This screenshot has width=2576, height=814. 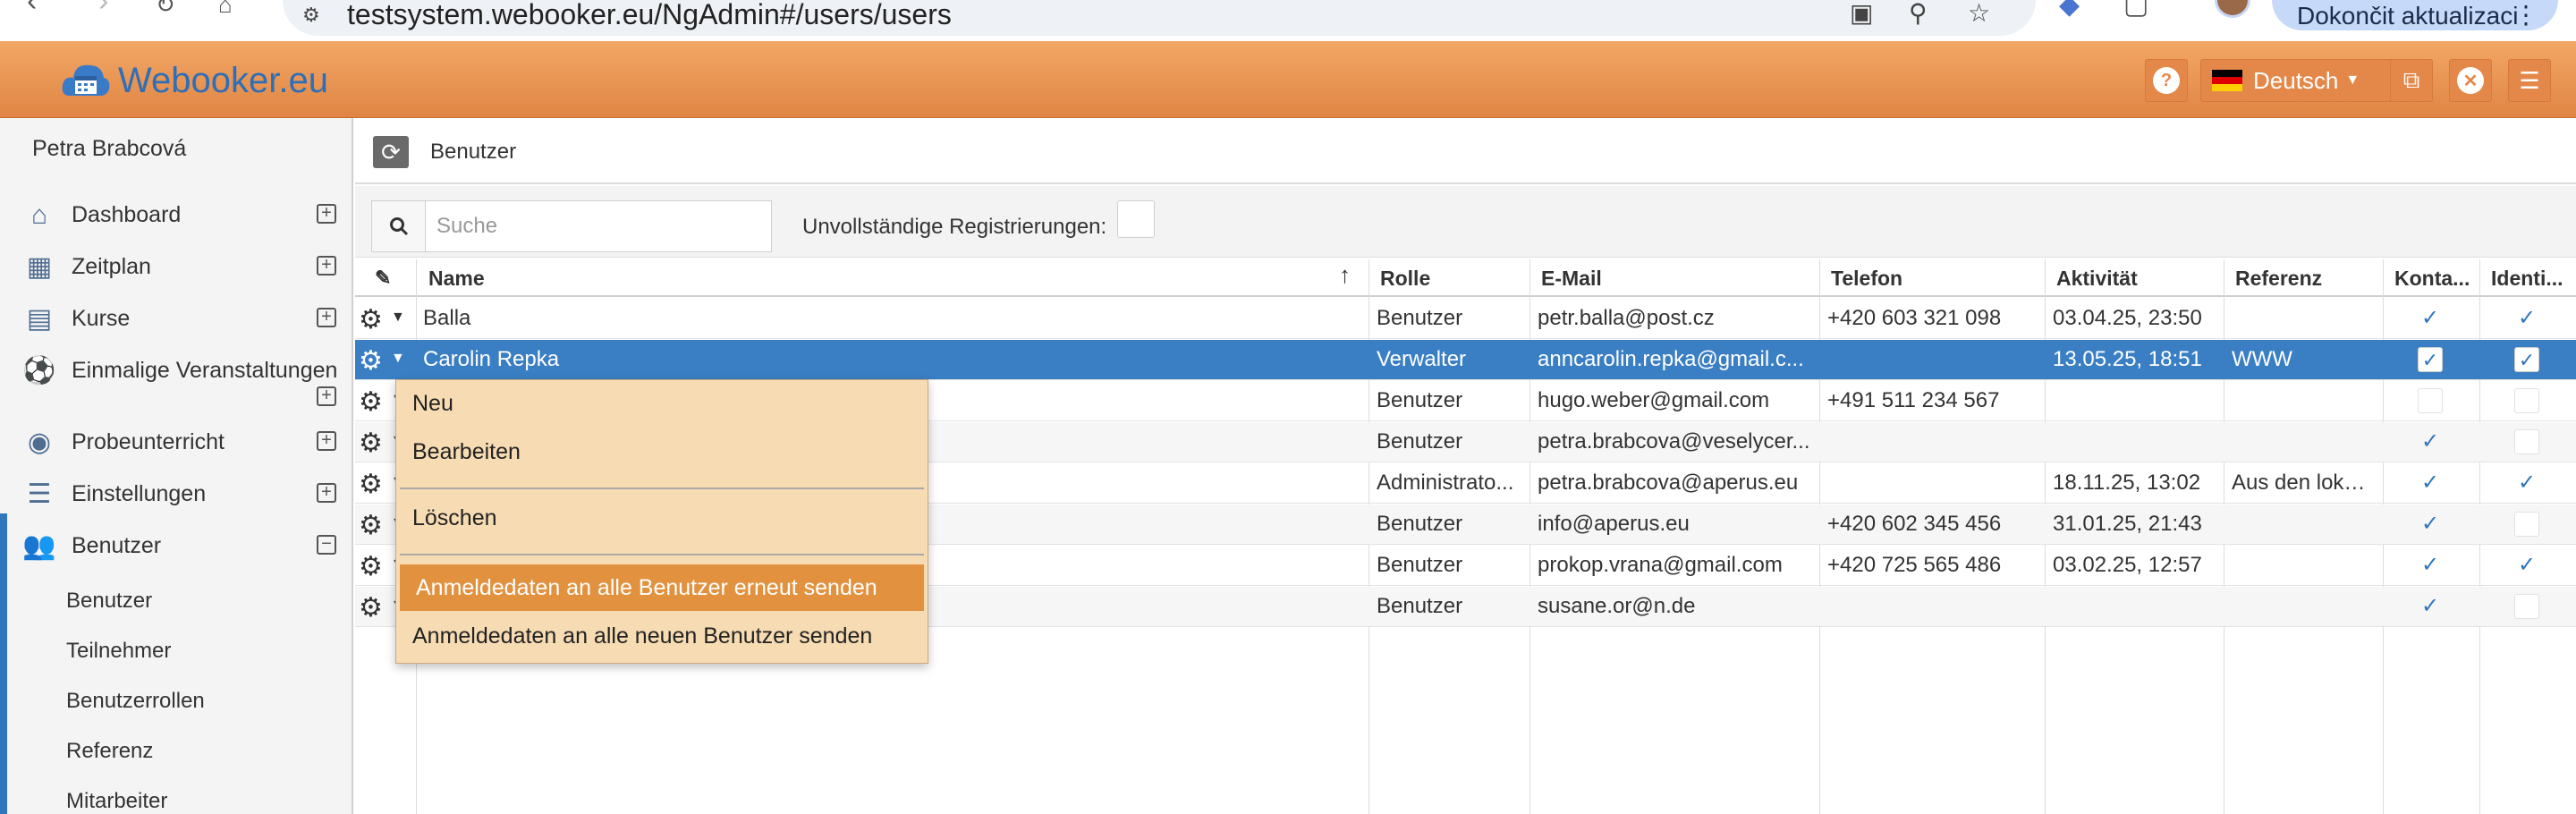 I want to click on sort-arrow-icon: ↑, so click(x=1345, y=275).